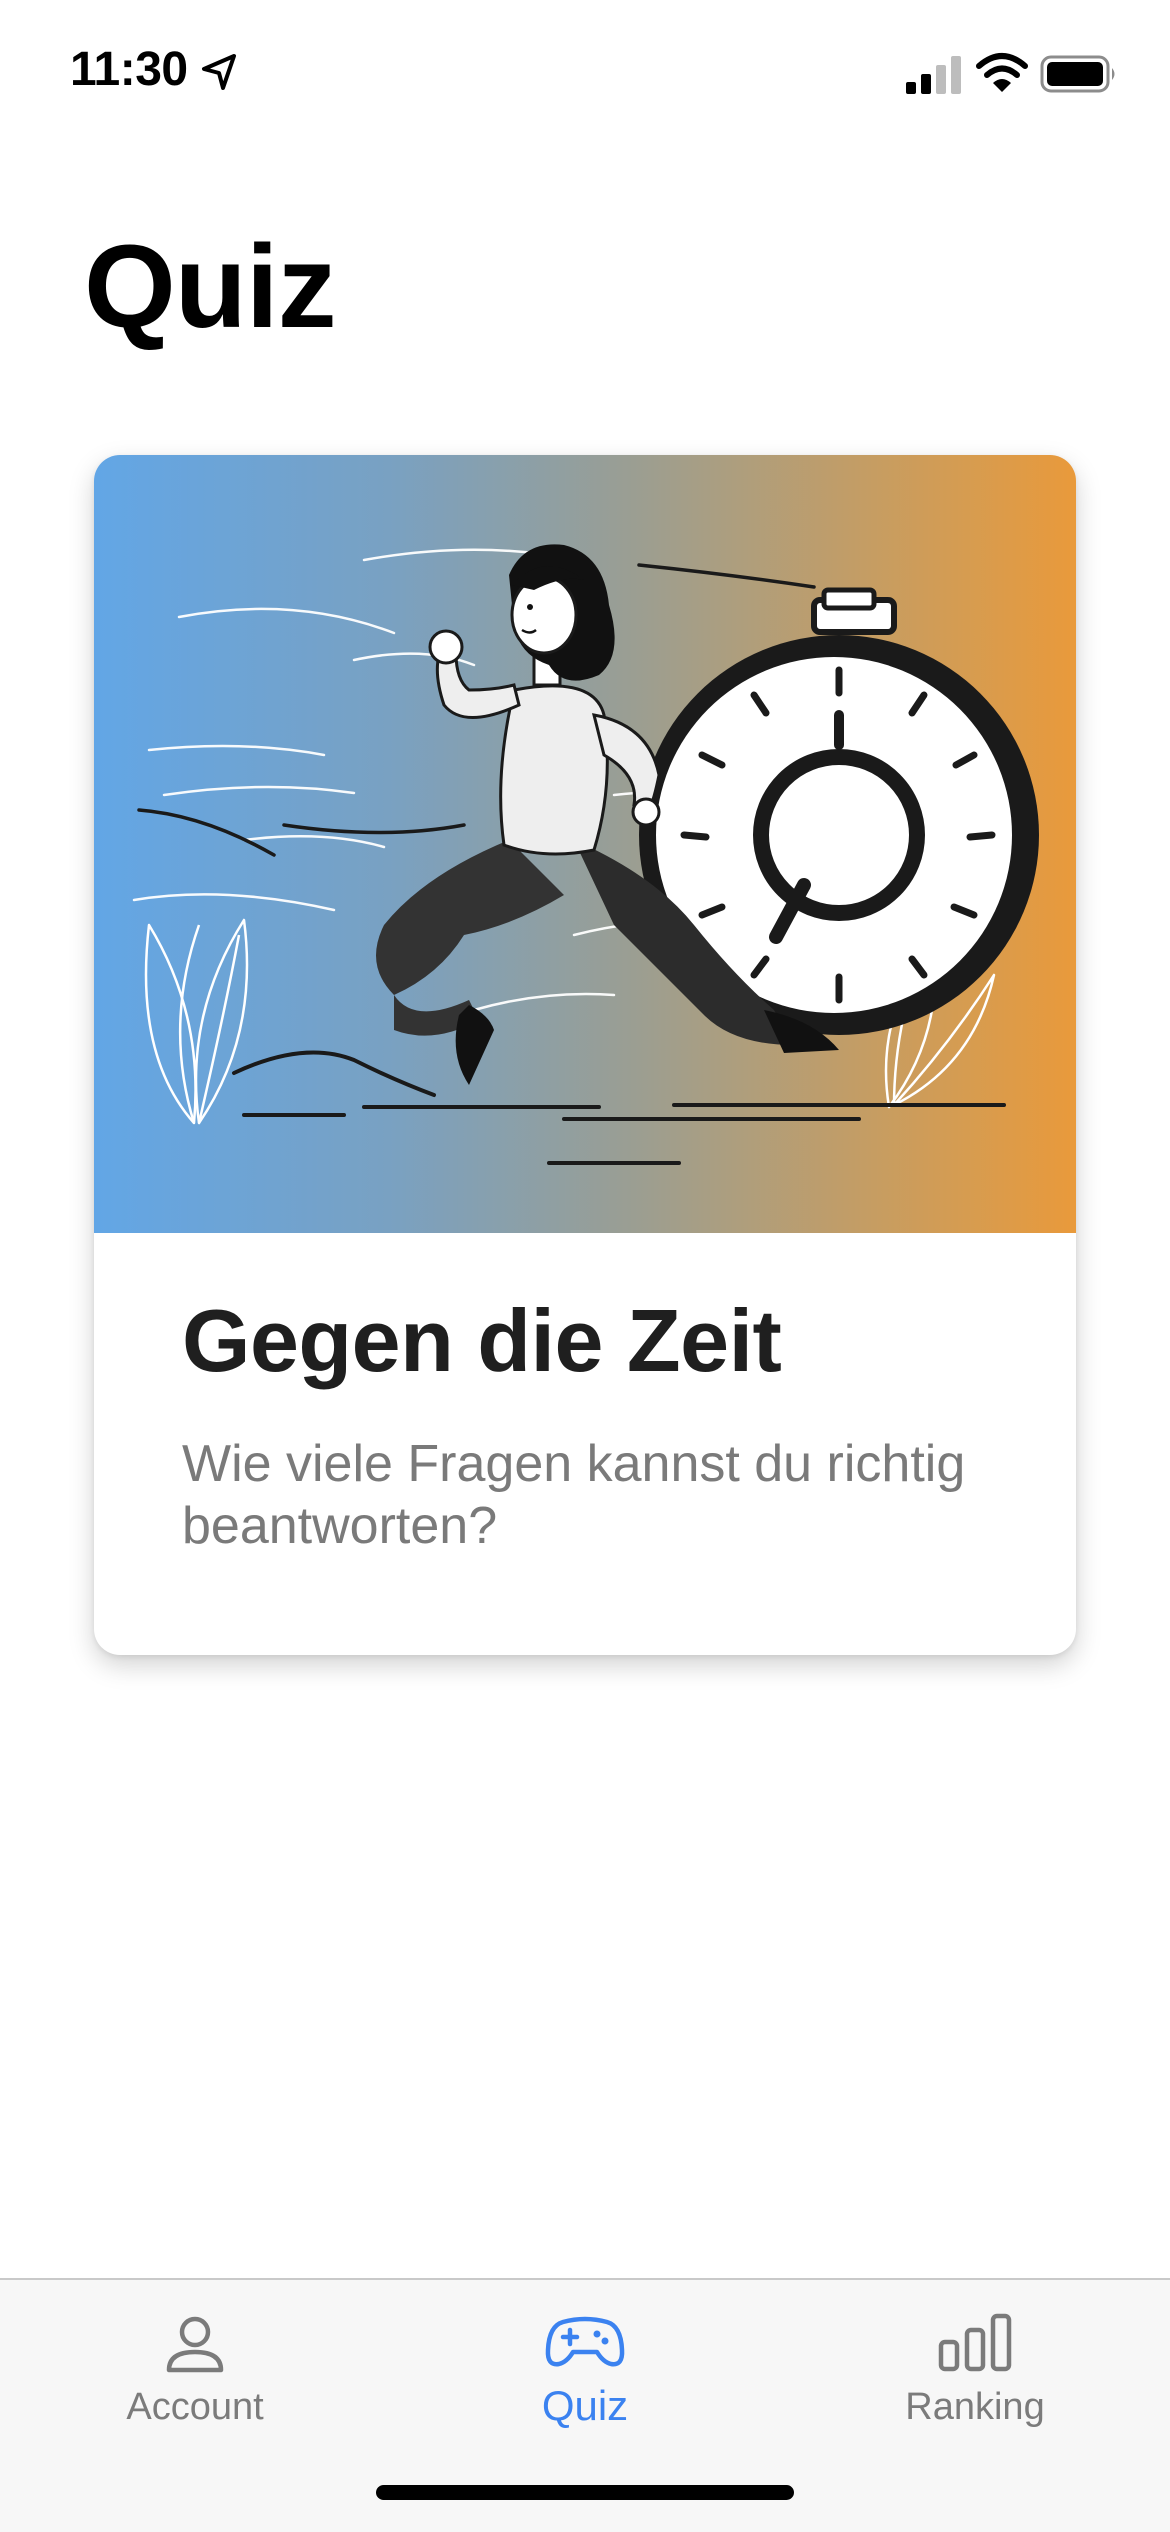 Image resolution: width=1170 pixels, height=2532 pixels. I want to click on tab-ranking-label: Ranking, so click(975, 2407).